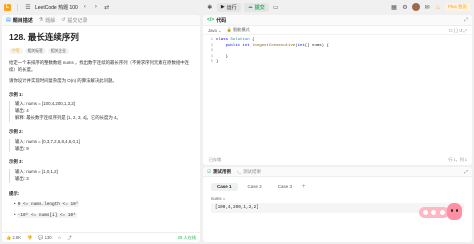  I want to click on chevron-right-icon: ›, so click(96, 7).